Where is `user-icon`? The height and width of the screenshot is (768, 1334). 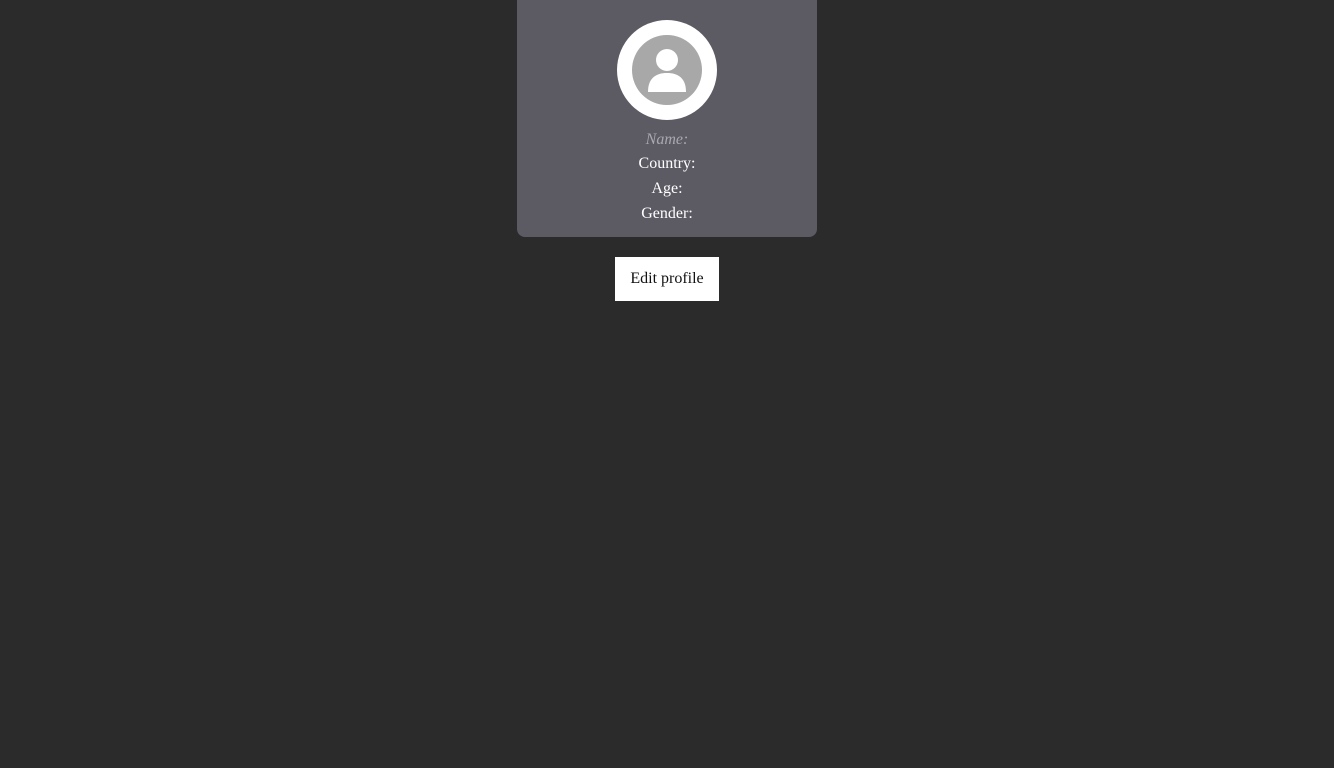 user-icon is located at coordinates (667, 70).